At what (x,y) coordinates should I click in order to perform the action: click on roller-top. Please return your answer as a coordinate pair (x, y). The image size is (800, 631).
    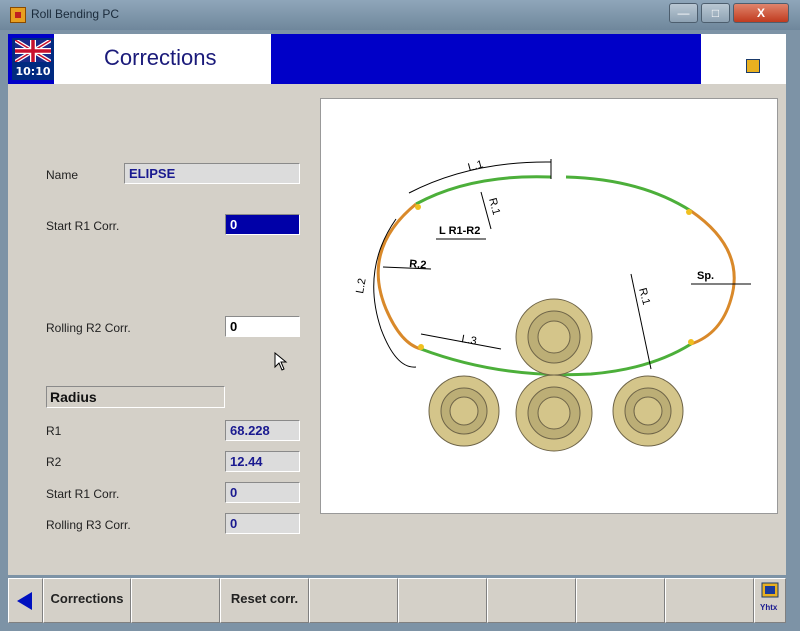
    Looking at the image, I should click on (554, 337).